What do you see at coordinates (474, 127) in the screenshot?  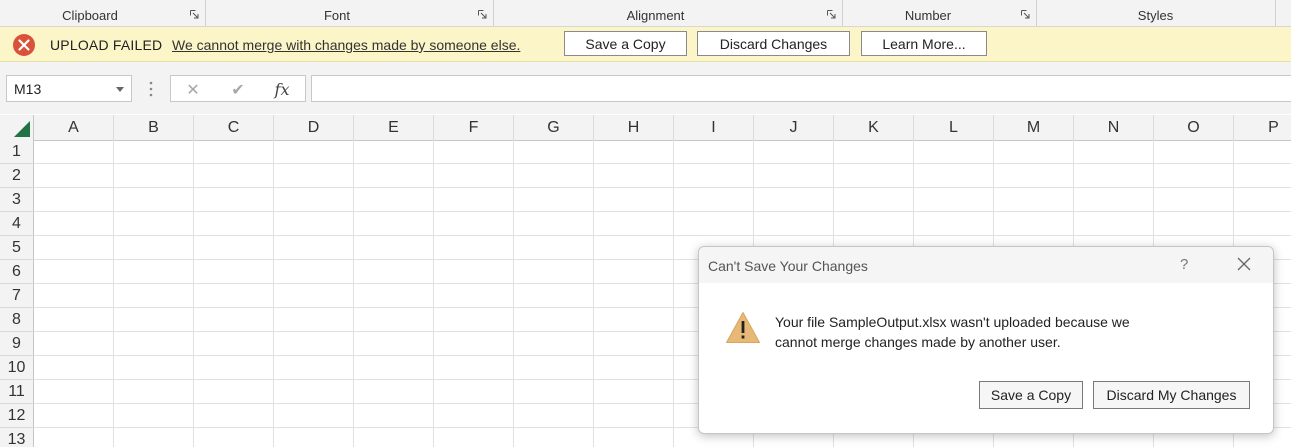 I see `column-header-F: F` at bounding box center [474, 127].